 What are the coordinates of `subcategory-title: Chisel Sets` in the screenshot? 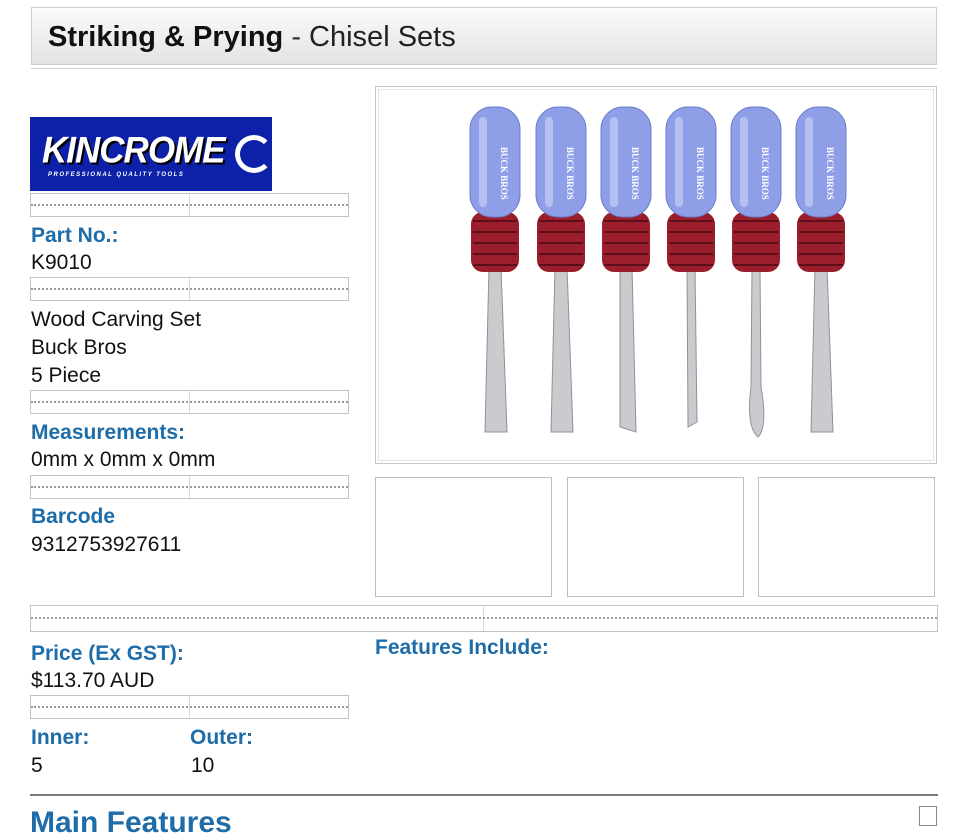 It's located at (382, 37).